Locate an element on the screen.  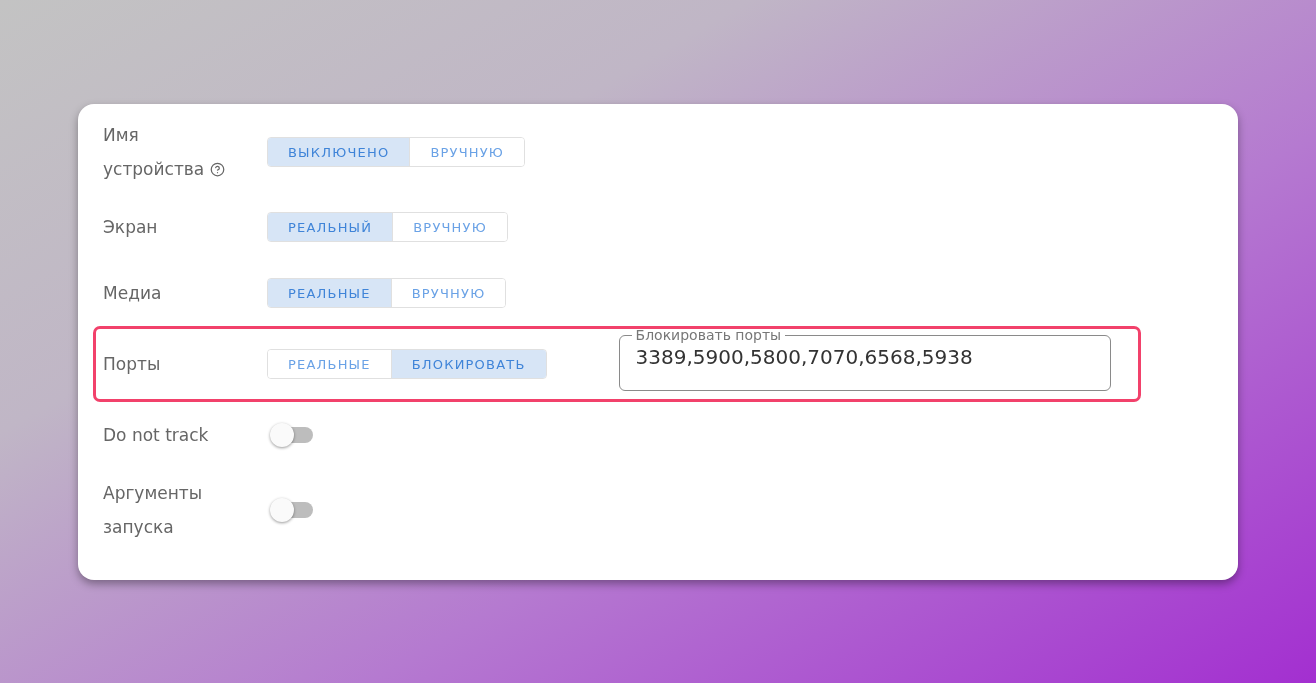
setting-label: Экран is located at coordinates (130, 227).